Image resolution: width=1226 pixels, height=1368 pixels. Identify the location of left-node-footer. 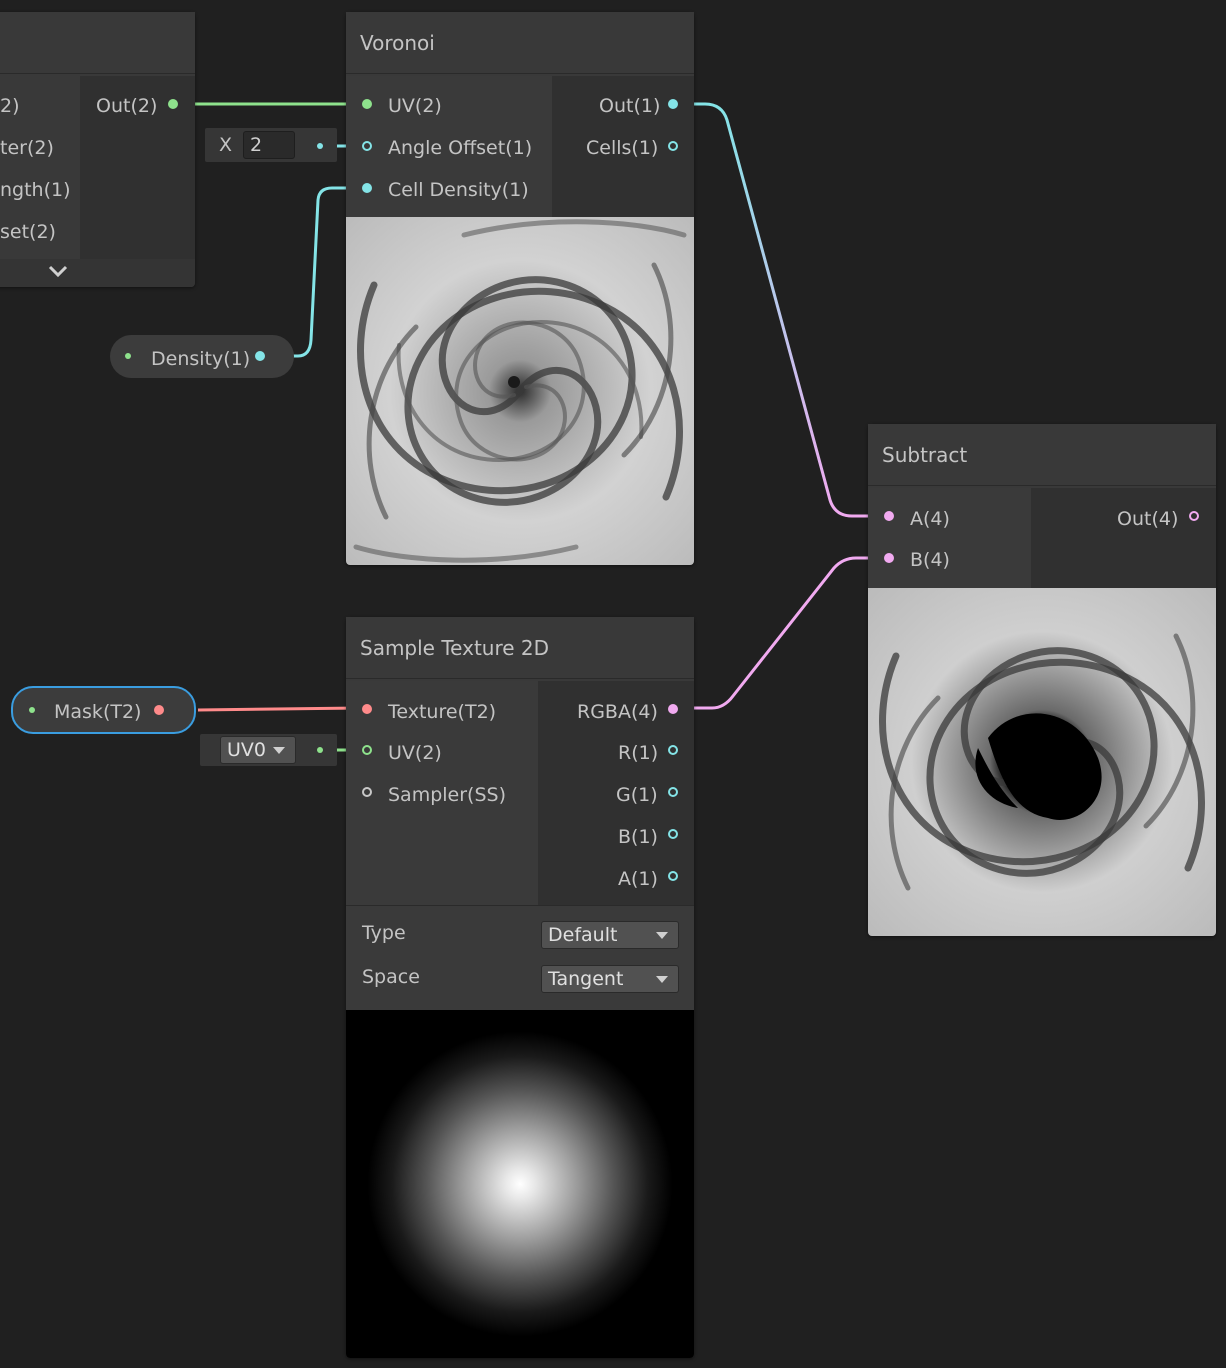
(97, 273).